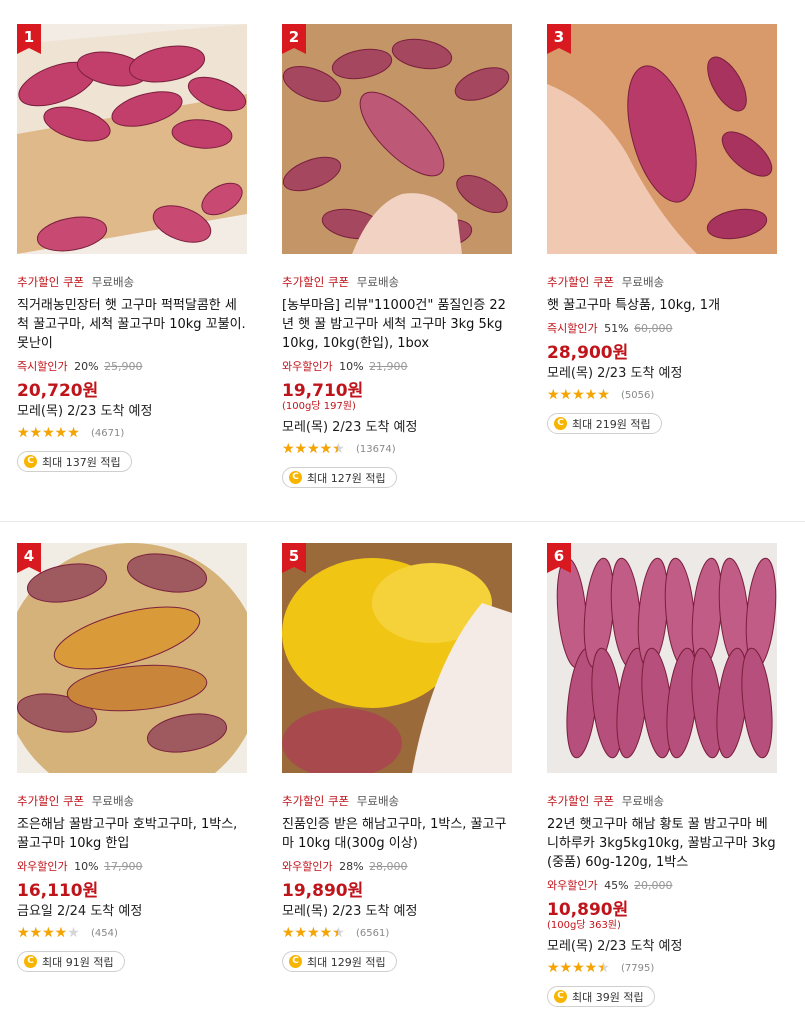 The image size is (805, 1018). I want to click on rating: ★★★★★ ★★★★★ (7795), so click(662, 968).